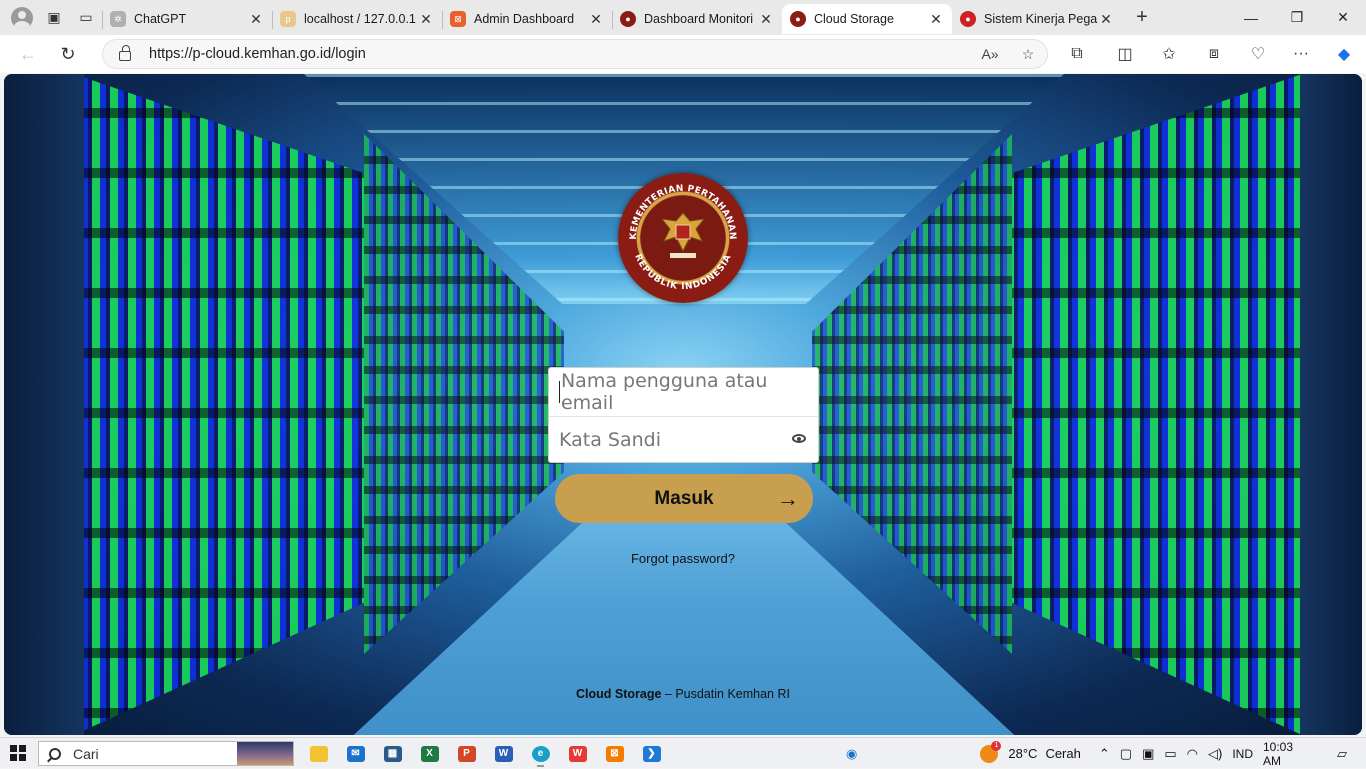  Describe the element at coordinates (160, 19) in the screenshot. I see `tab-label: ChatGPT` at that location.